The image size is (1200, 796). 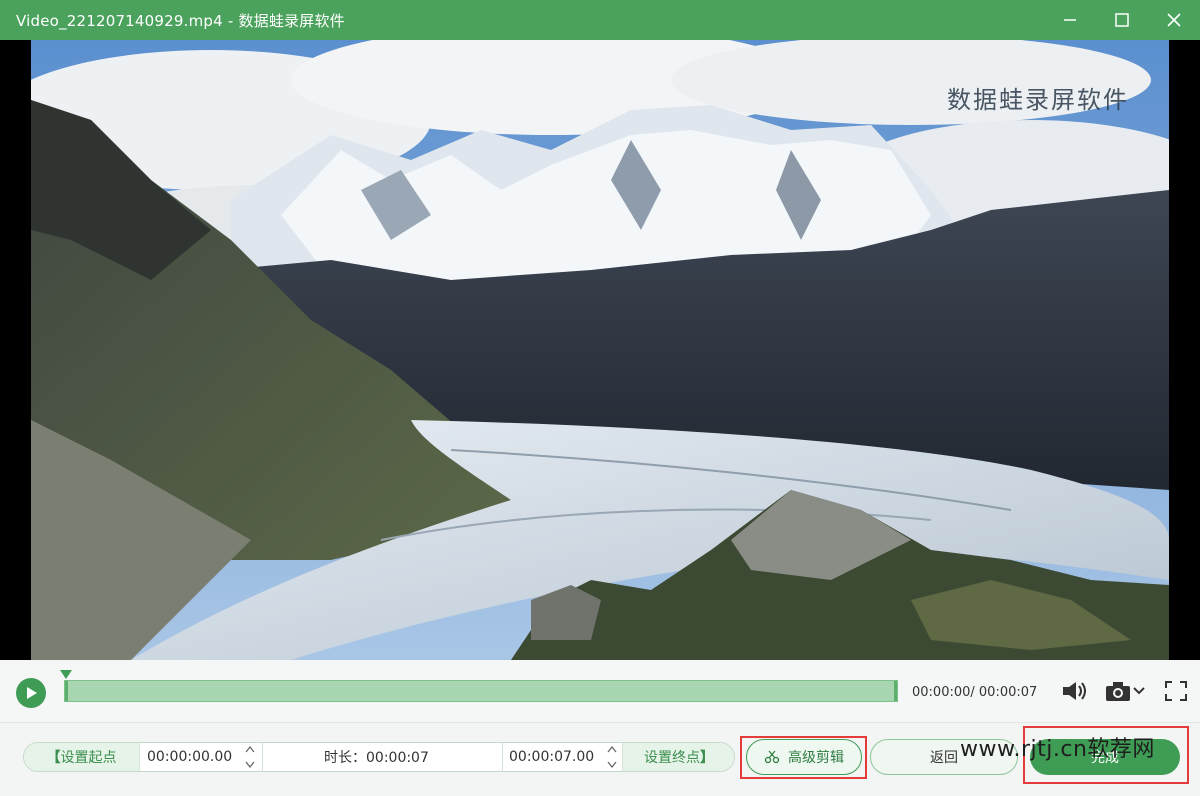 What do you see at coordinates (707, 758) in the screenshot?
I see `bracket-right: 】` at bounding box center [707, 758].